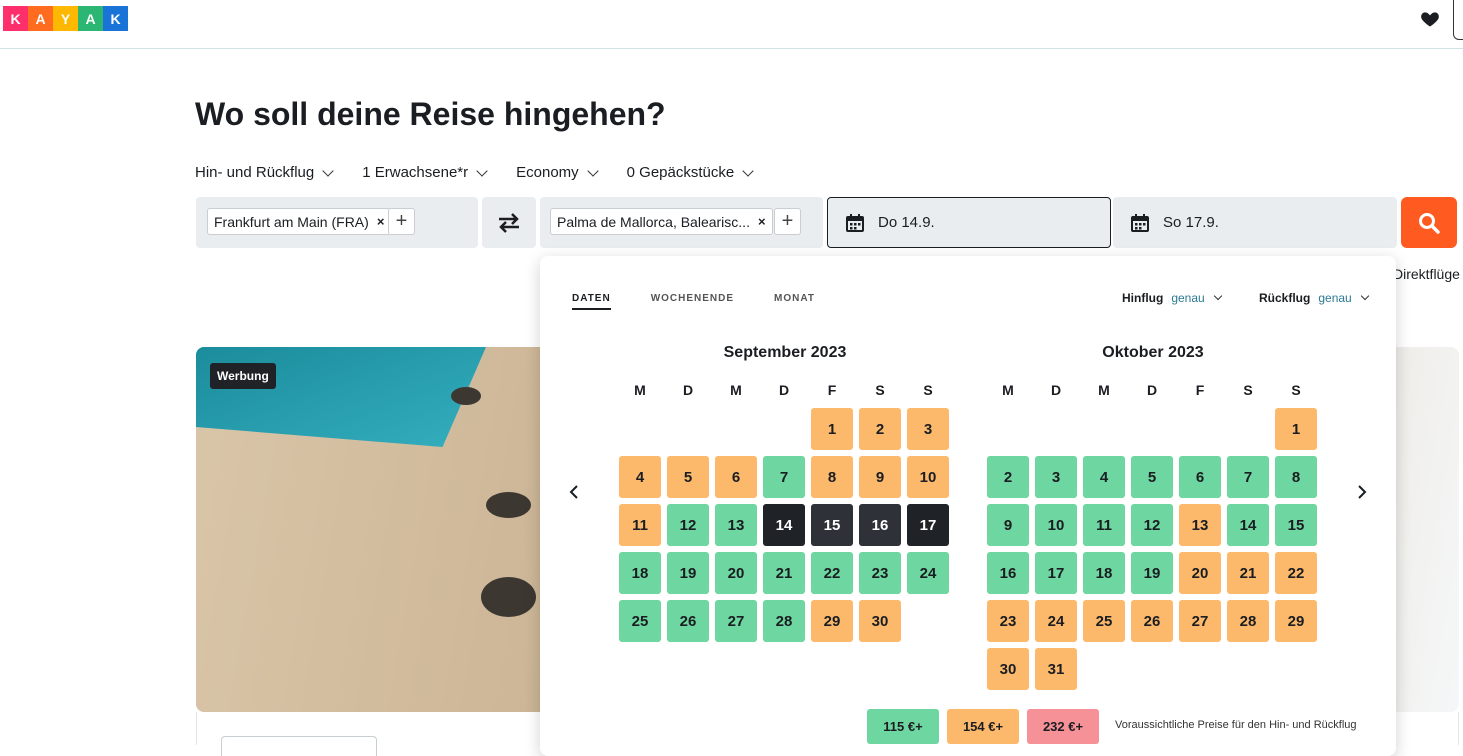 Image resolution: width=1463 pixels, height=756 pixels. I want to click on kayak-logo: KAYAK, so click(65, 18).